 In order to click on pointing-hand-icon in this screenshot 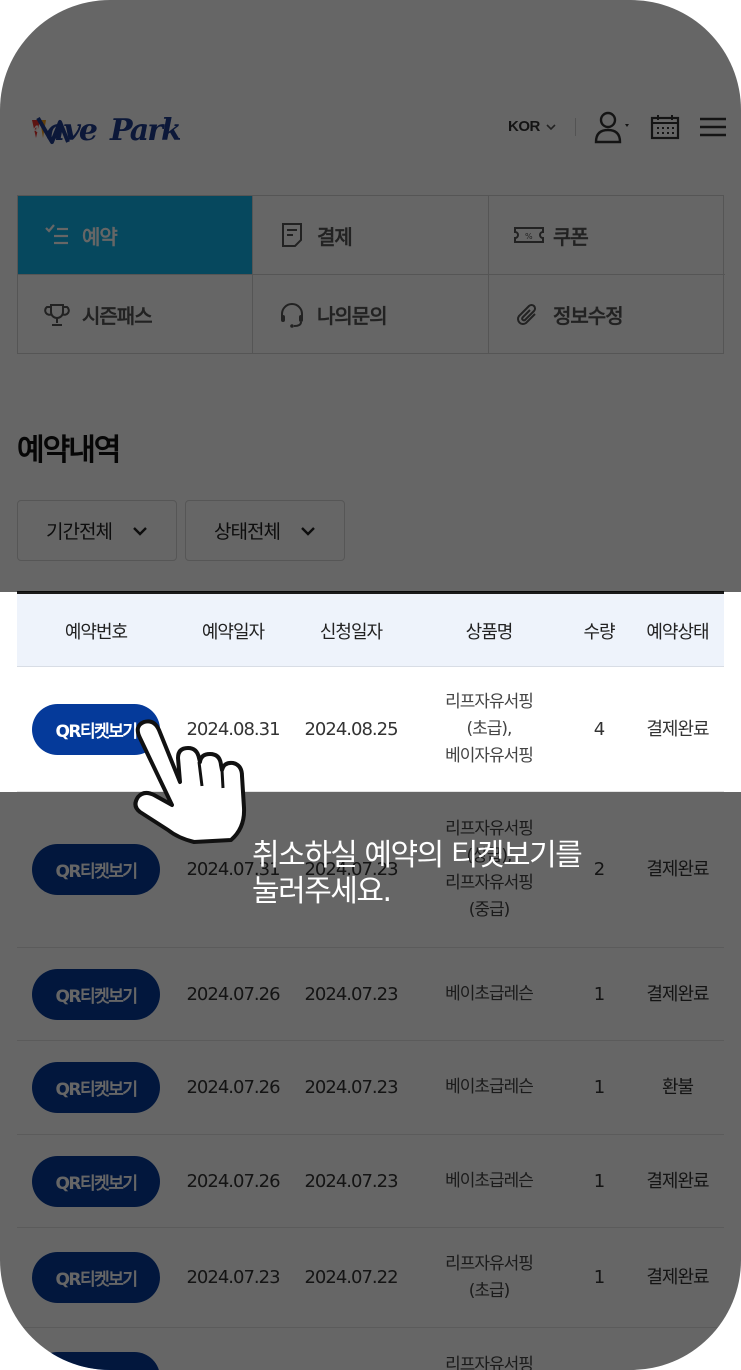, I will do `click(190, 781)`.